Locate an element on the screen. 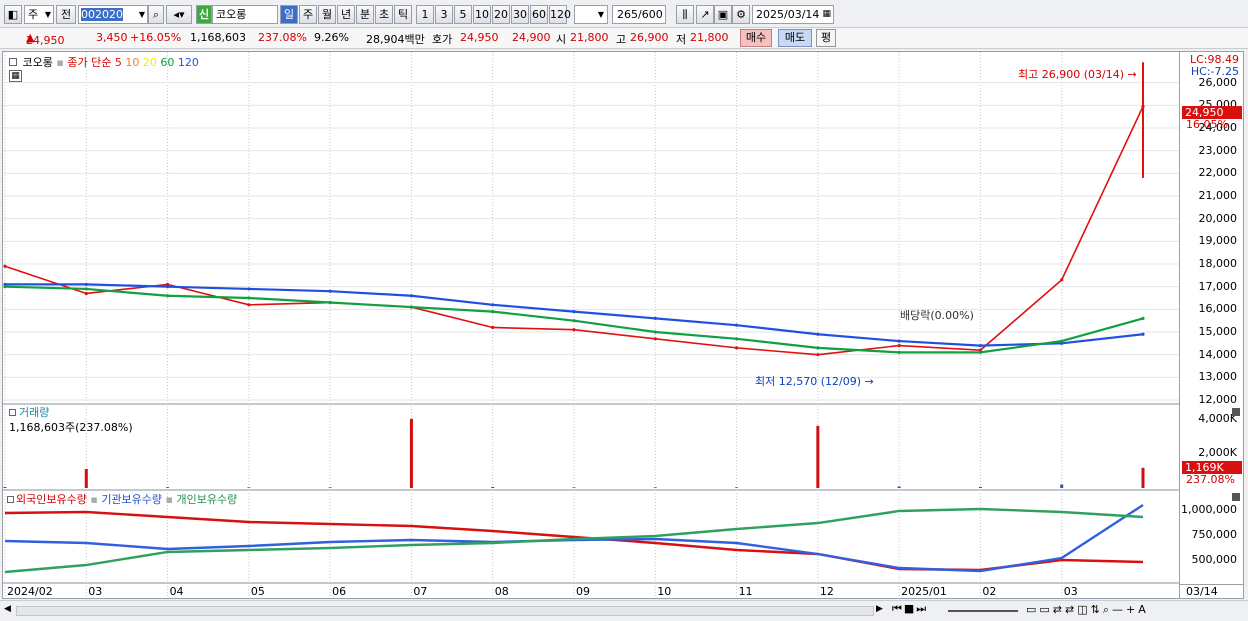  stock-name-field: 코오롱 is located at coordinates (245, 14).